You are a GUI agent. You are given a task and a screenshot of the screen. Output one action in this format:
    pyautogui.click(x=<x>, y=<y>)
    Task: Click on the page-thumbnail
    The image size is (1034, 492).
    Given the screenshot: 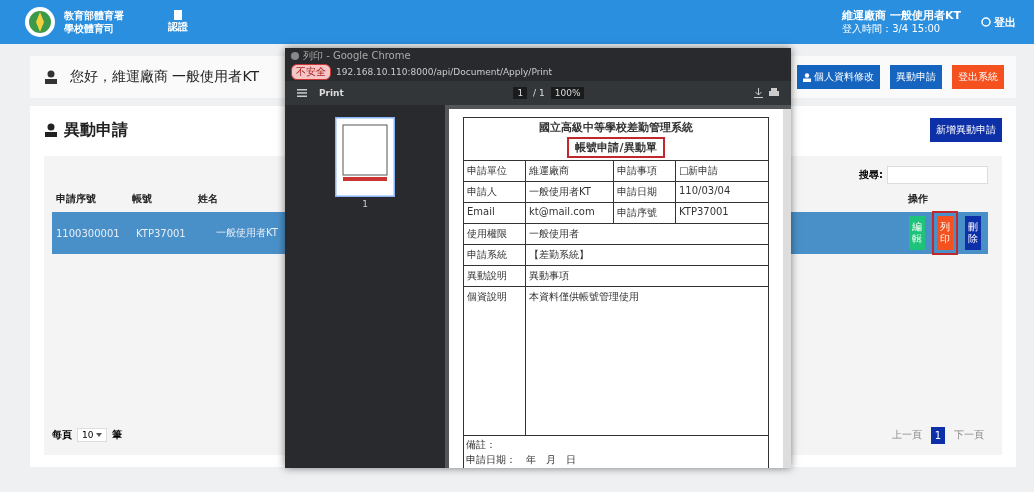 What is the action you would take?
    pyautogui.click(x=365, y=157)
    